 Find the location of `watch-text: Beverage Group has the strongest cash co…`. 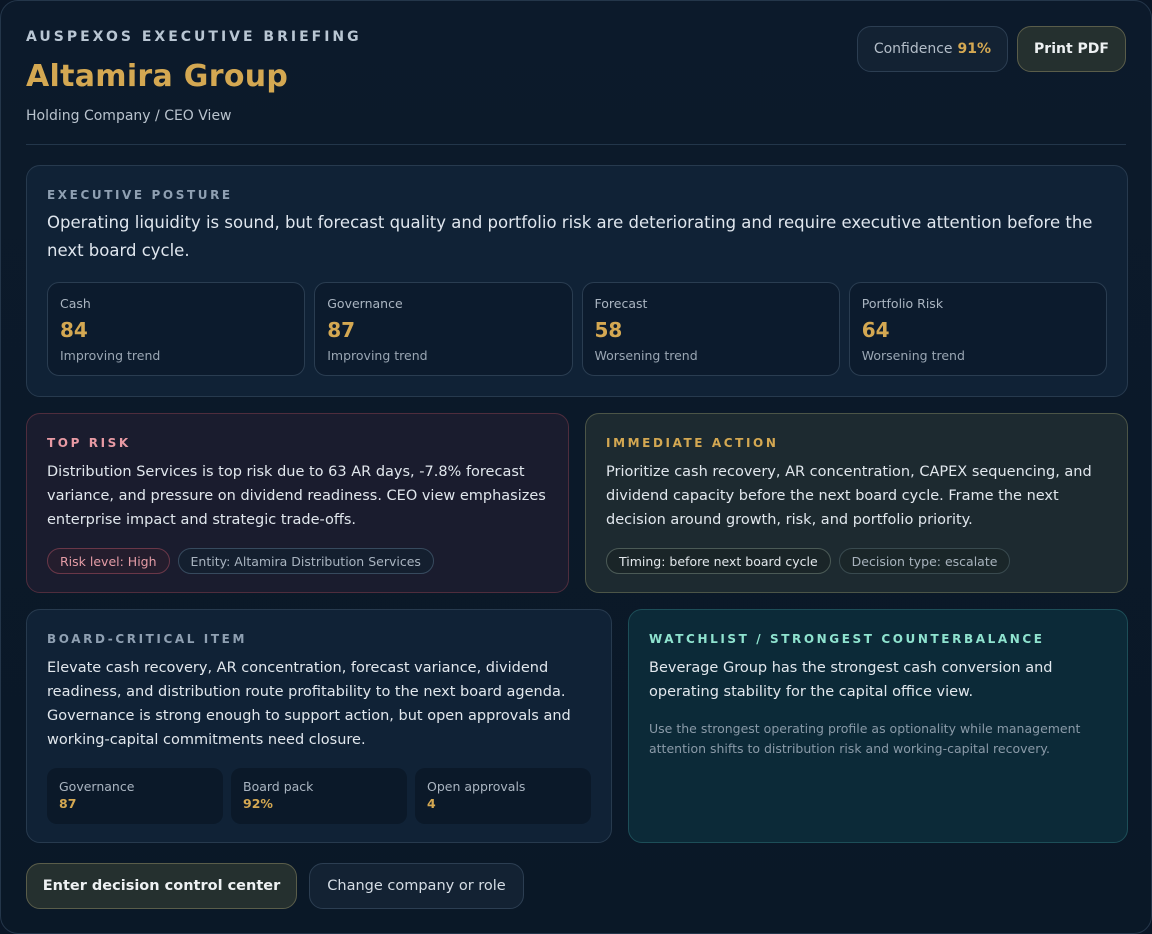

watch-text: Beverage Group has the strongest cash co… is located at coordinates (851, 680).